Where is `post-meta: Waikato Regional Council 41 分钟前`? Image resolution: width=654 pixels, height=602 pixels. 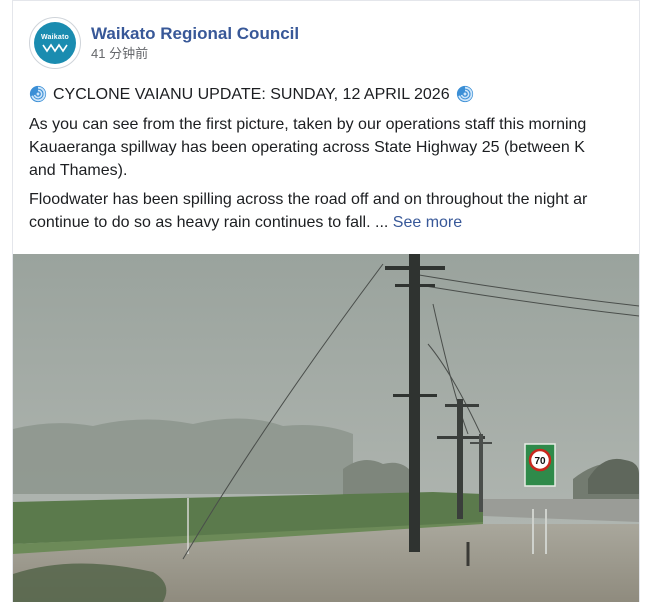 post-meta: Waikato Regional Council 41 分钟前 is located at coordinates (195, 43).